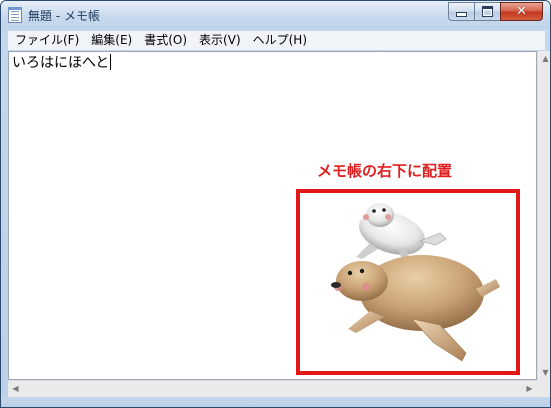  I want to click on caption-buttons: ✕, so click(495, 11).